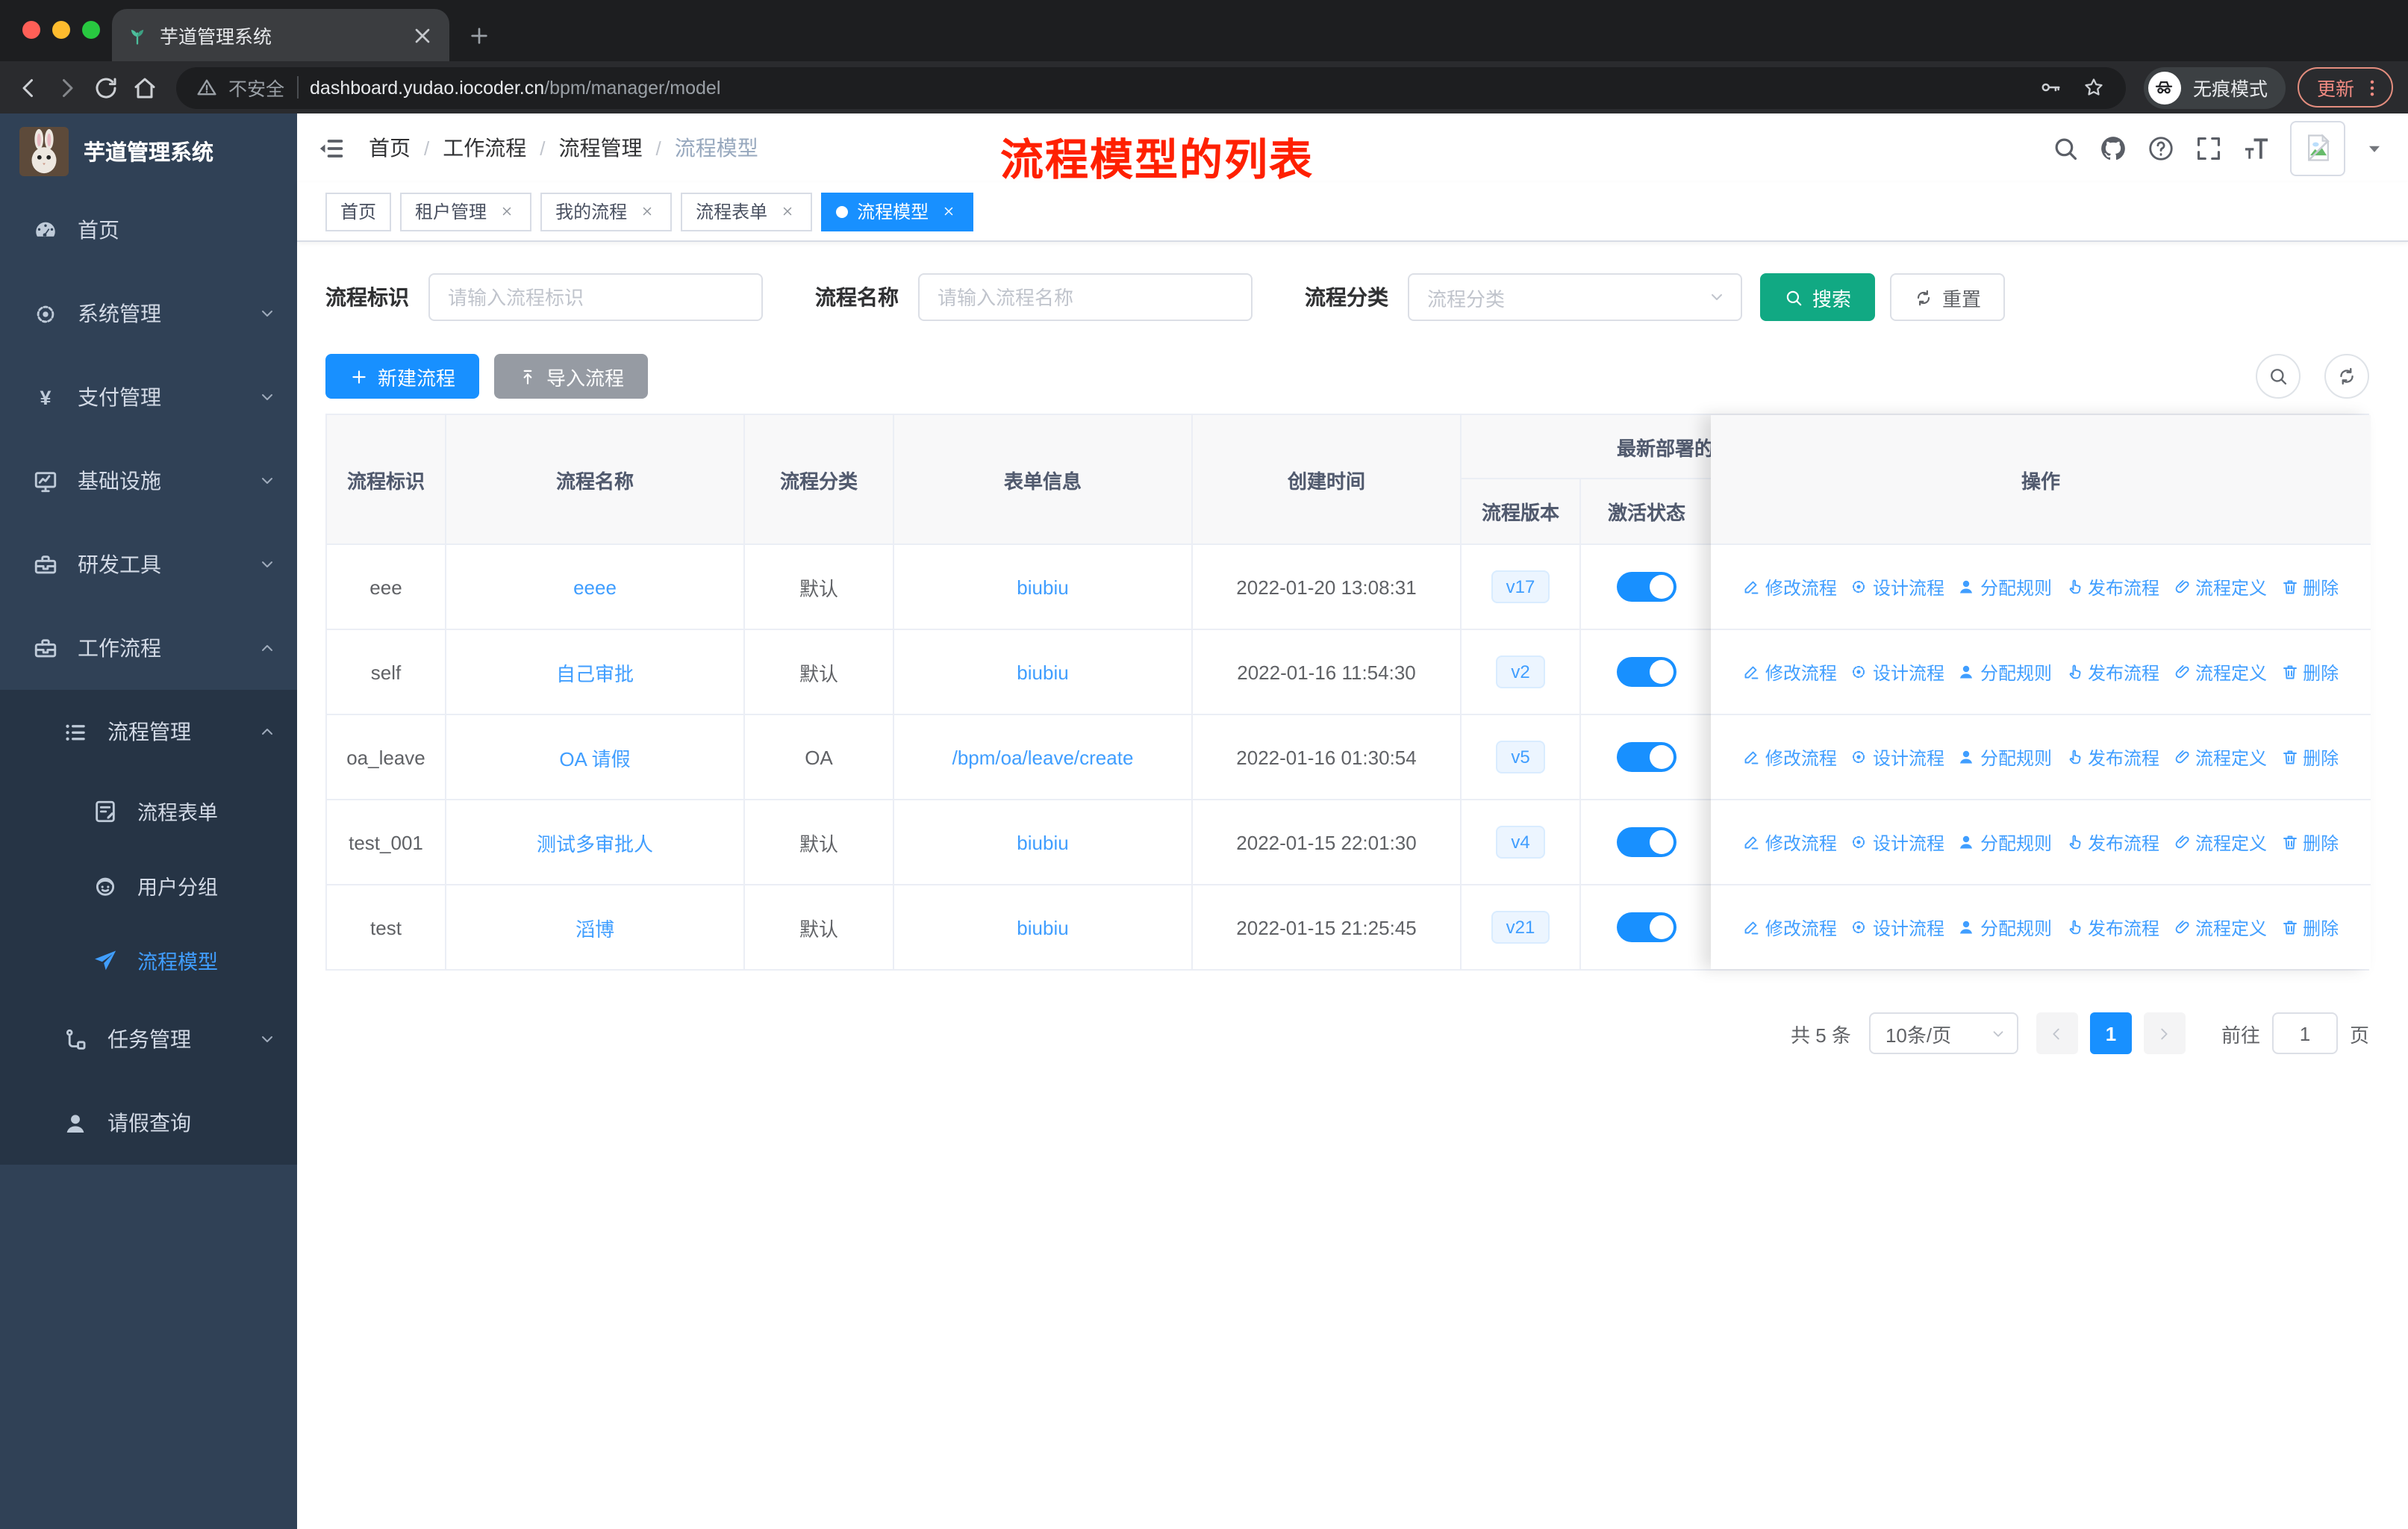 The height and width of the screenshot is (1529, 2408). What do you see at coordinates (91, 30) in the screenshot?
I see `window-zoom-button` at bounding box center [91, 30].